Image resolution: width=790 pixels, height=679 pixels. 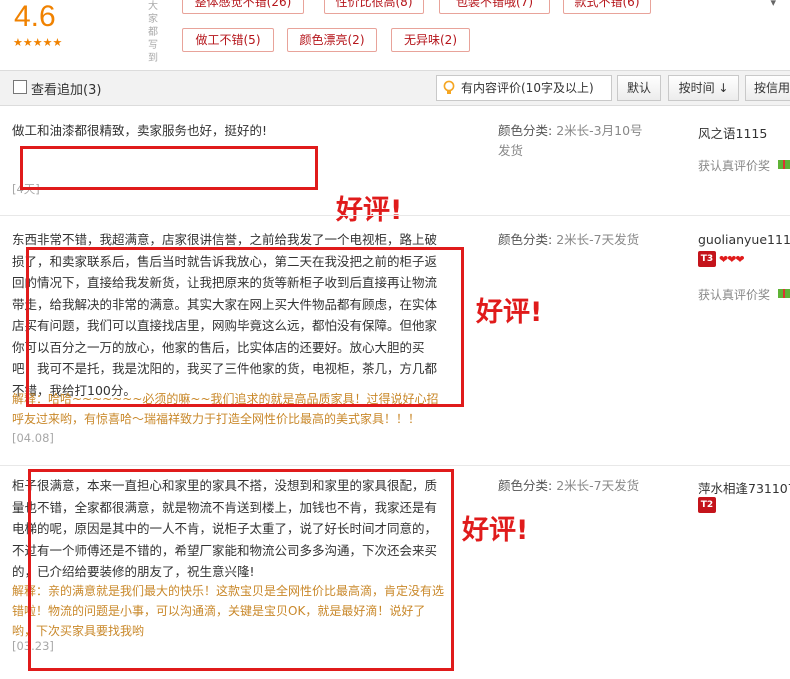 What do you see at coordinates (66, 88) in the screenshot?
I see `append-label: 查看追加(3)` at bounding box center [66, 88].